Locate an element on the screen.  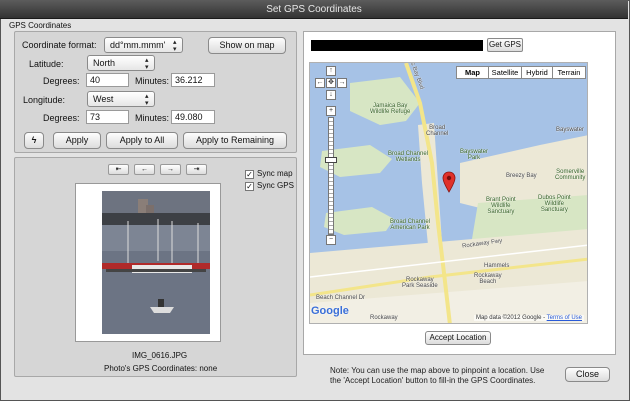
apply-to-remaining-button: Apply to Remaining is located at coordinates (235, 140).